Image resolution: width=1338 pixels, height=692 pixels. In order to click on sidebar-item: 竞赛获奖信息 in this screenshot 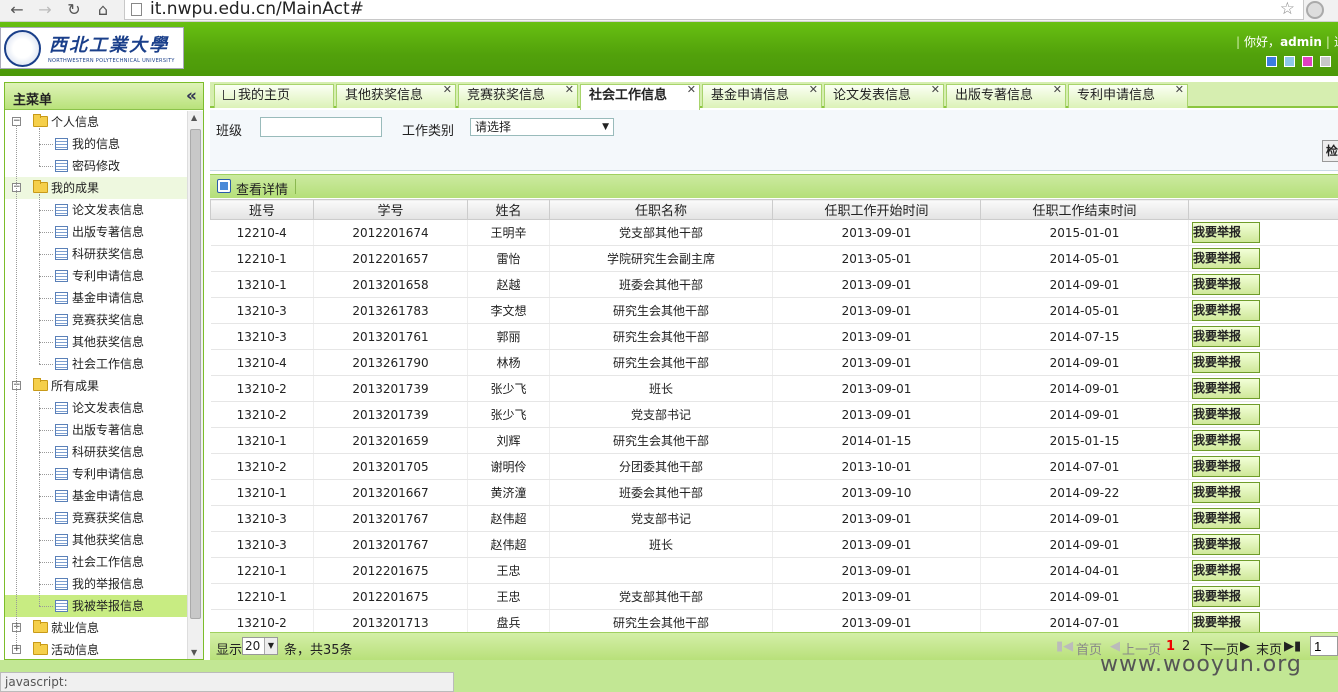, I will do `click(96, 320)`.